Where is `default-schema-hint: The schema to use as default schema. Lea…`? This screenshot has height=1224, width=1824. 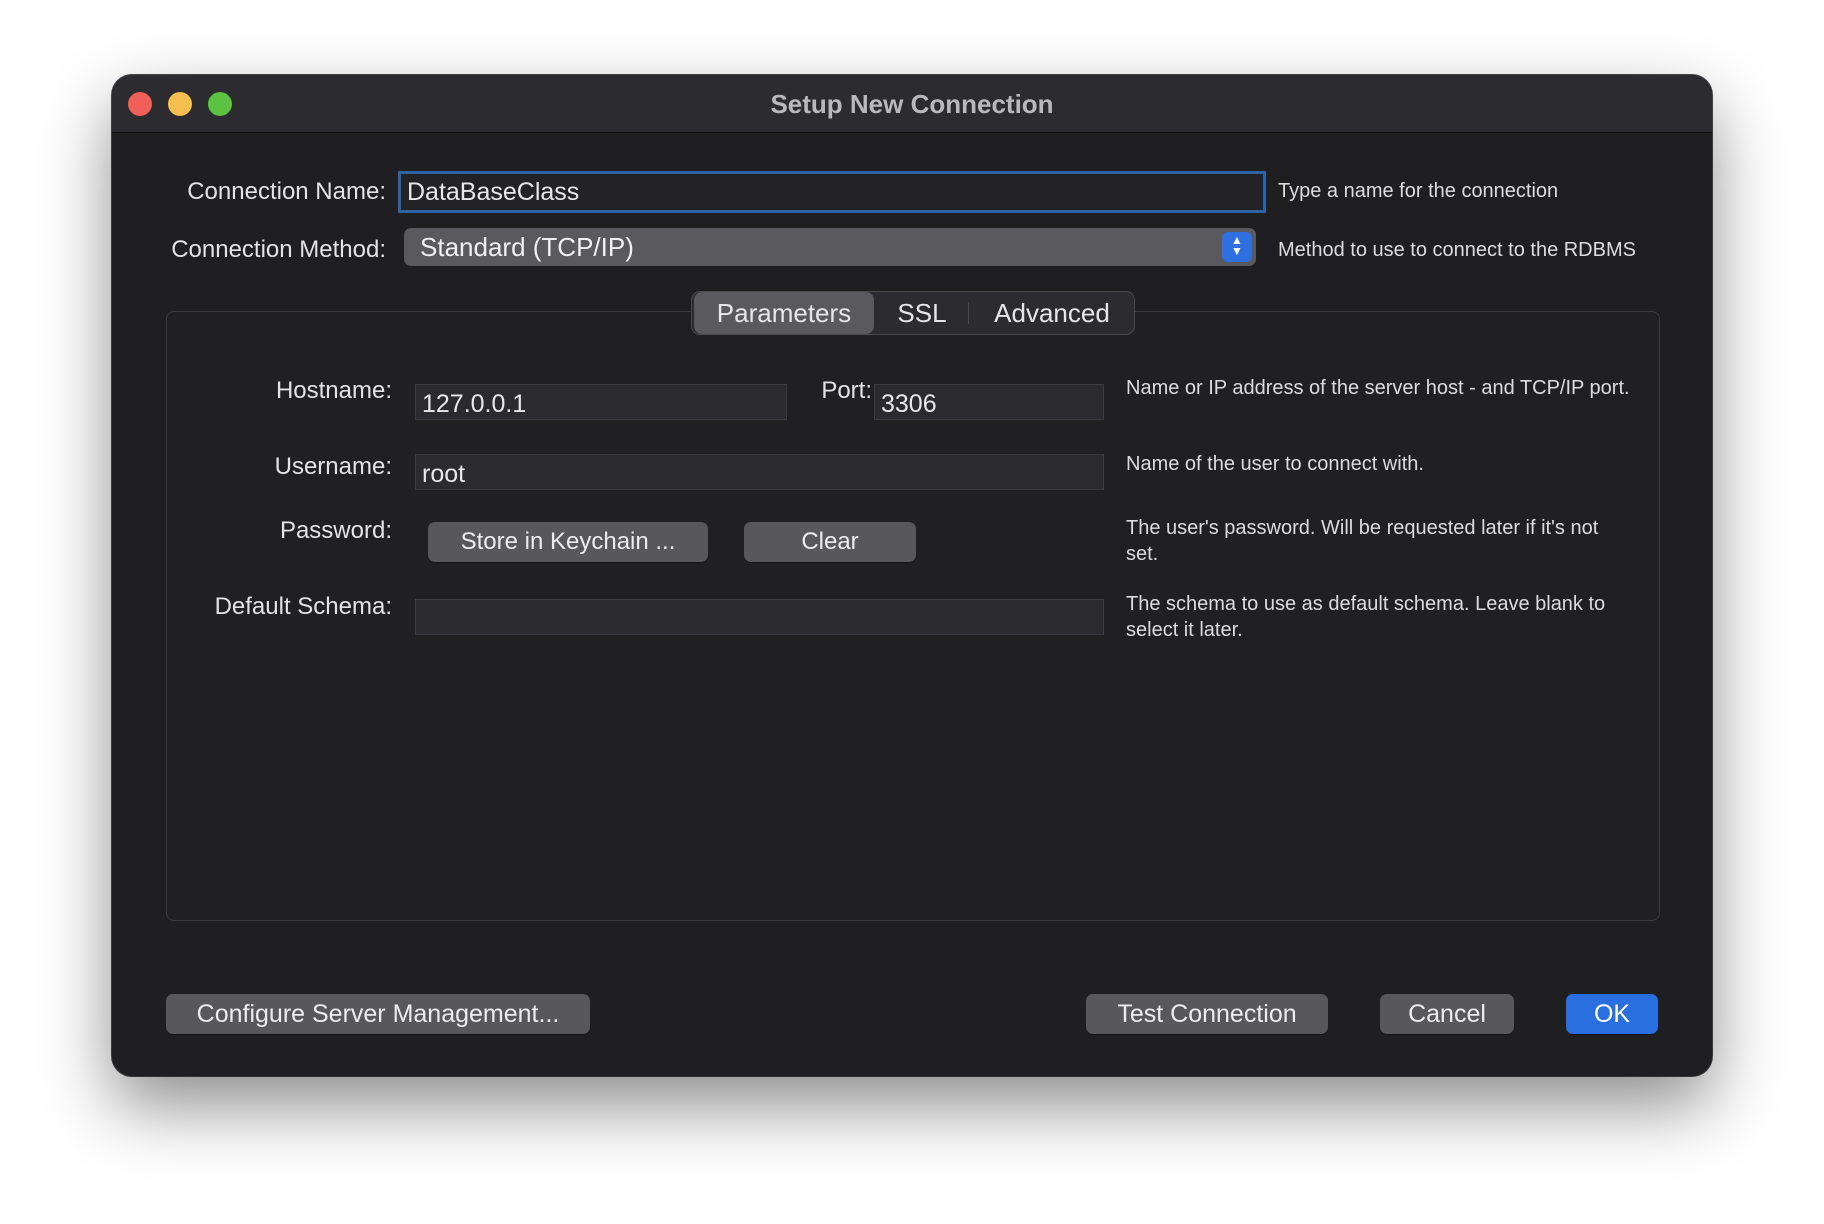
default-schema-hint: The schema to use as default schema. Lea… is located at coordinates (1366, 617).